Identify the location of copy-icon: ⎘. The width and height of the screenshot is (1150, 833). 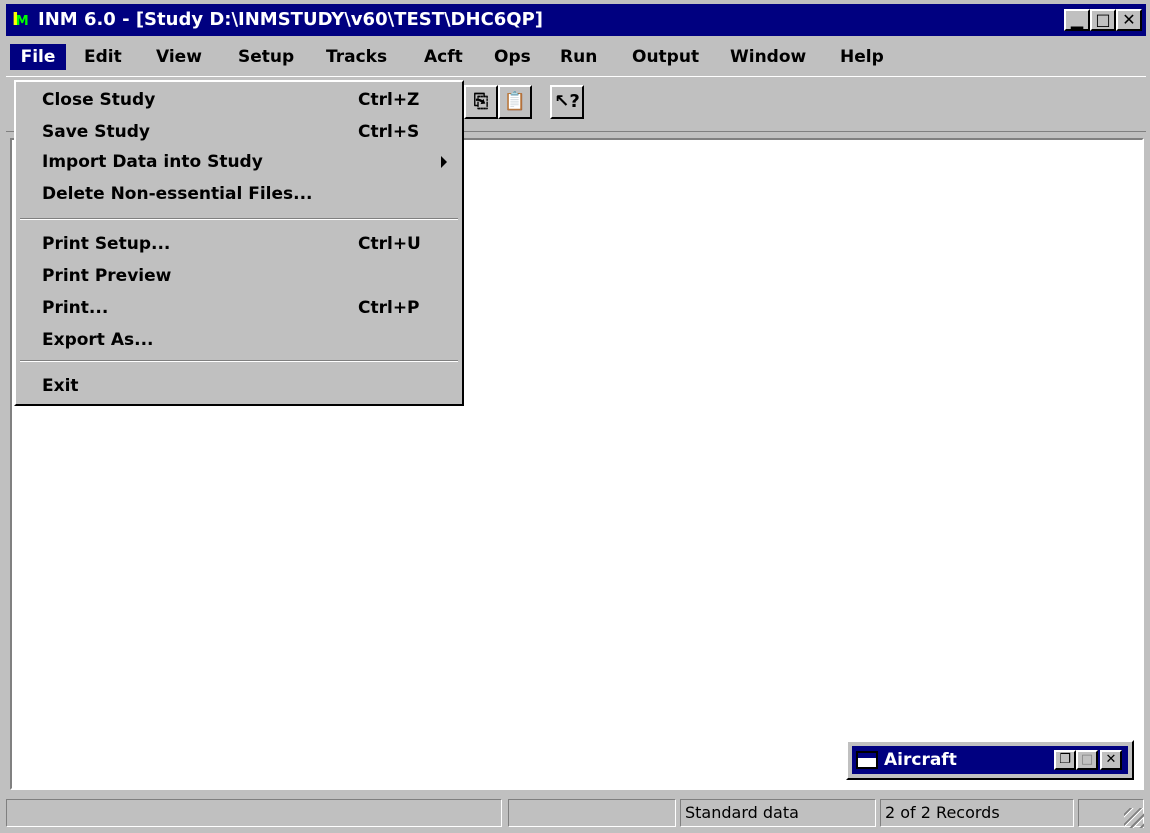
(481, 101).